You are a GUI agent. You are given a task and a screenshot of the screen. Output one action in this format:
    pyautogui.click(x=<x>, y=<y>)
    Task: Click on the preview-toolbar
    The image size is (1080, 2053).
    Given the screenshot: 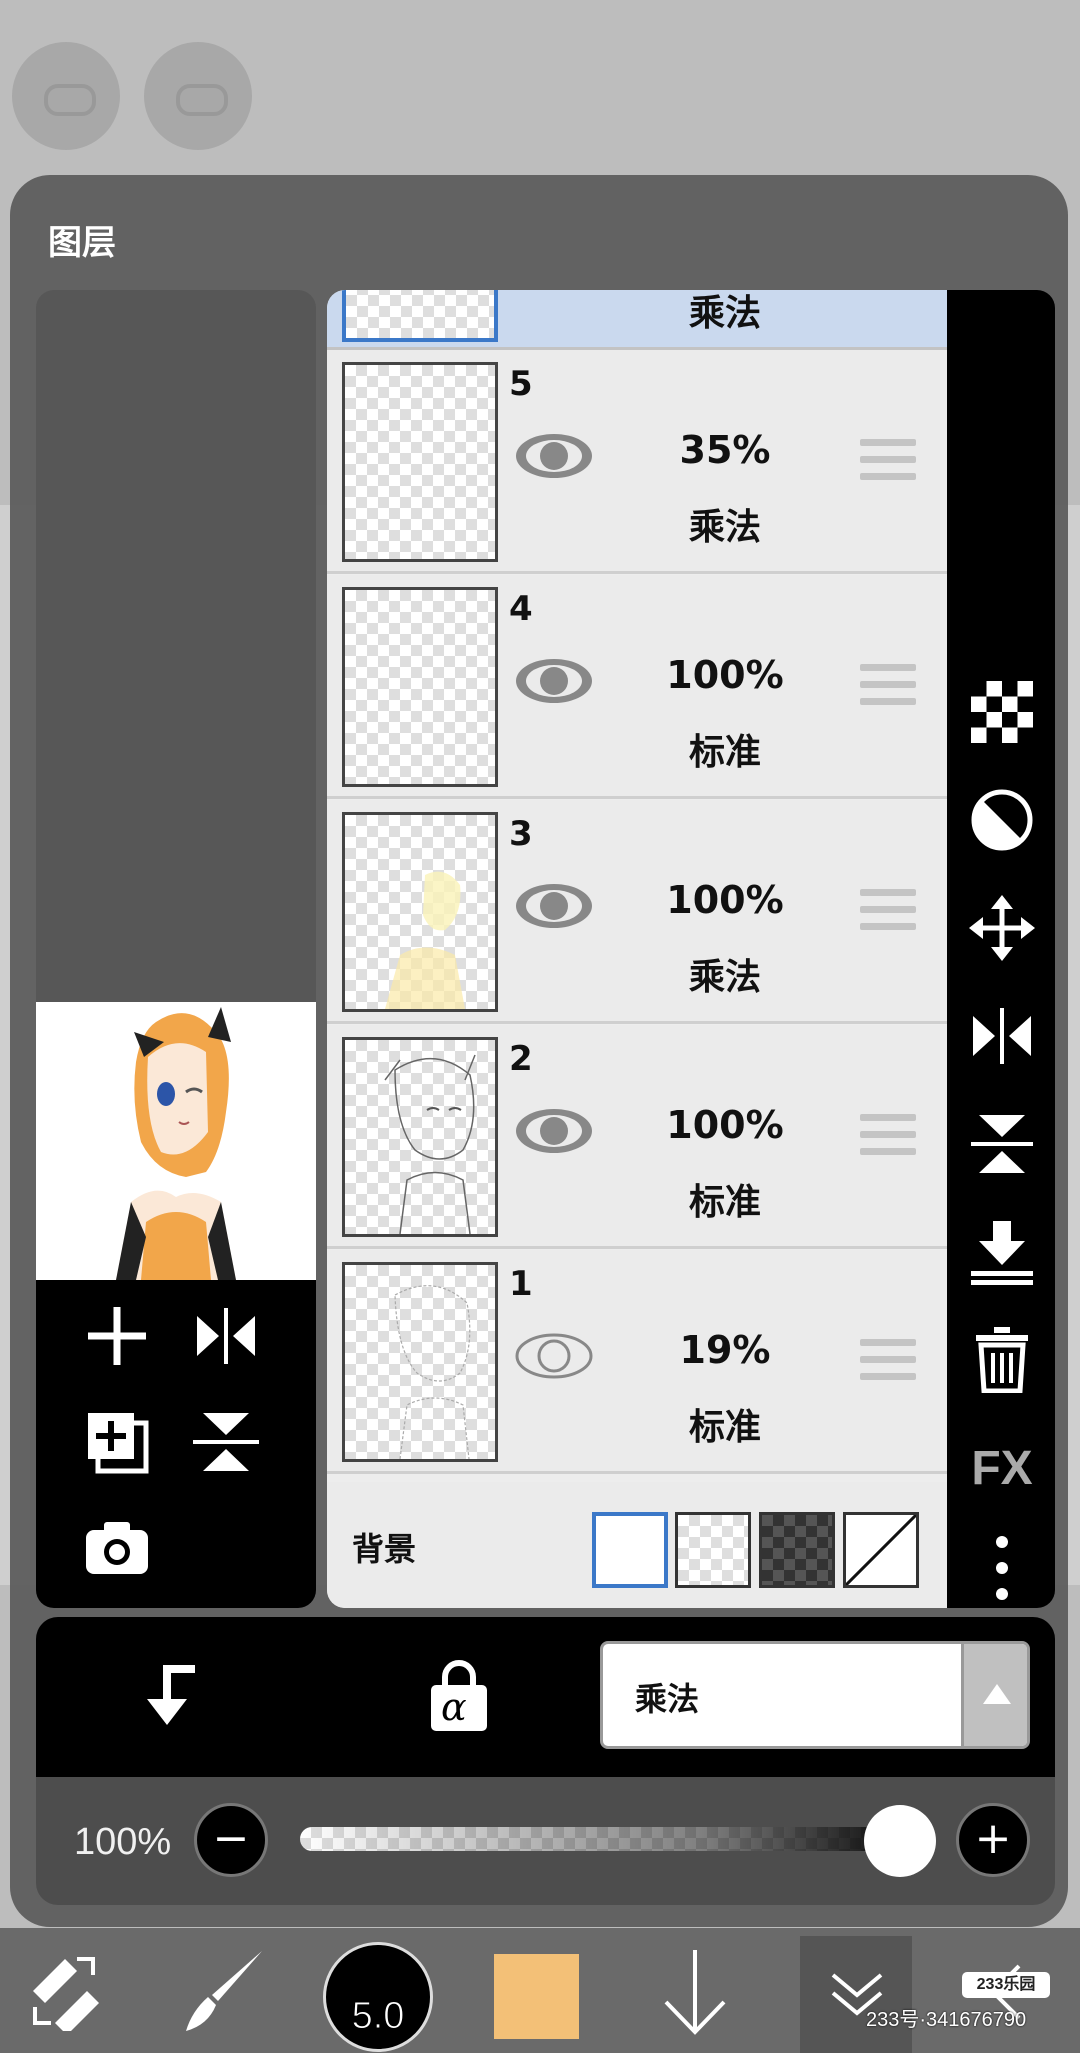 What is the action you would take?
    pyautogui.click(x=176, y=1444)
    